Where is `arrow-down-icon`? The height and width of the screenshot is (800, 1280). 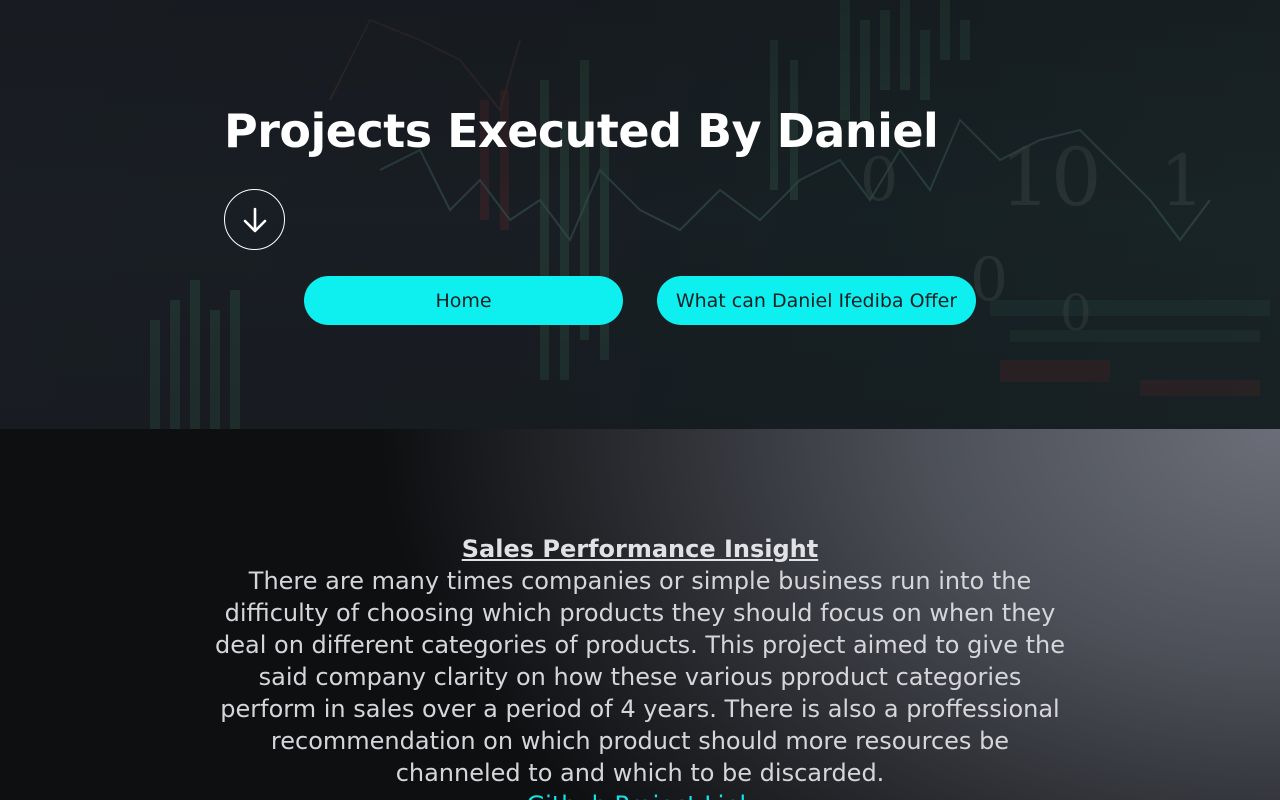
arrow-down-icon is located at coordinates (254, 219).